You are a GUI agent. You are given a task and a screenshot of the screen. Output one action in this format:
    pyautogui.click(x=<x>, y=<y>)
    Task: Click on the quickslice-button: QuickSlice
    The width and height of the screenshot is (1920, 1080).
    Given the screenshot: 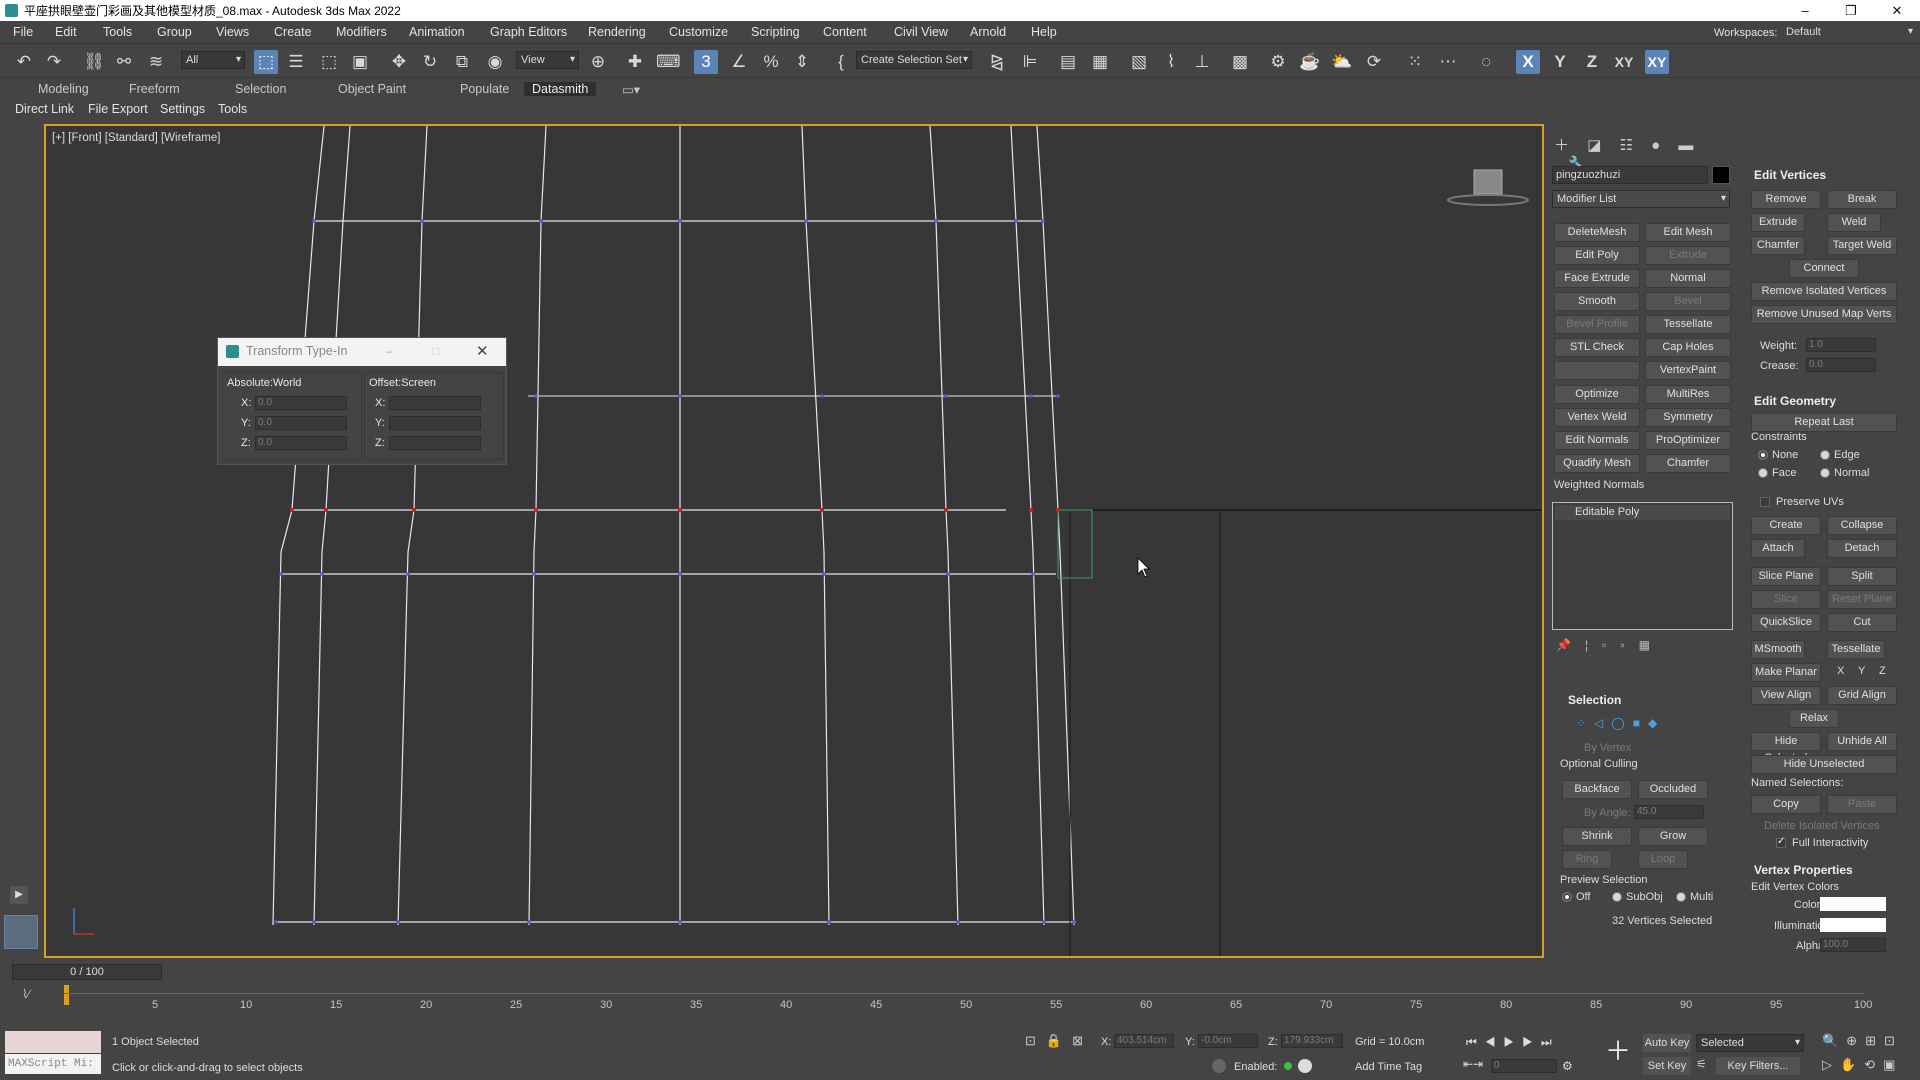 What is the action you would take?
    pyautogui.click(x=1786, y=622)
    